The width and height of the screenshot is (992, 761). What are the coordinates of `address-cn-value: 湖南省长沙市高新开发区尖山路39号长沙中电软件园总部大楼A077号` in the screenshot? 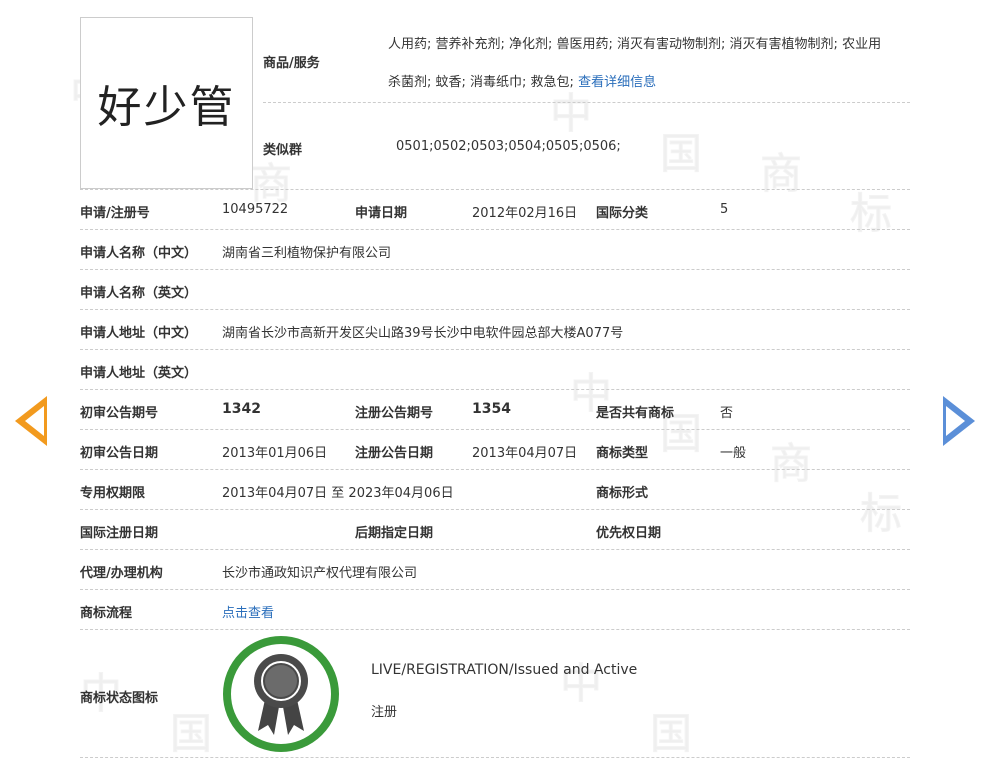 It's located at (423, 333).